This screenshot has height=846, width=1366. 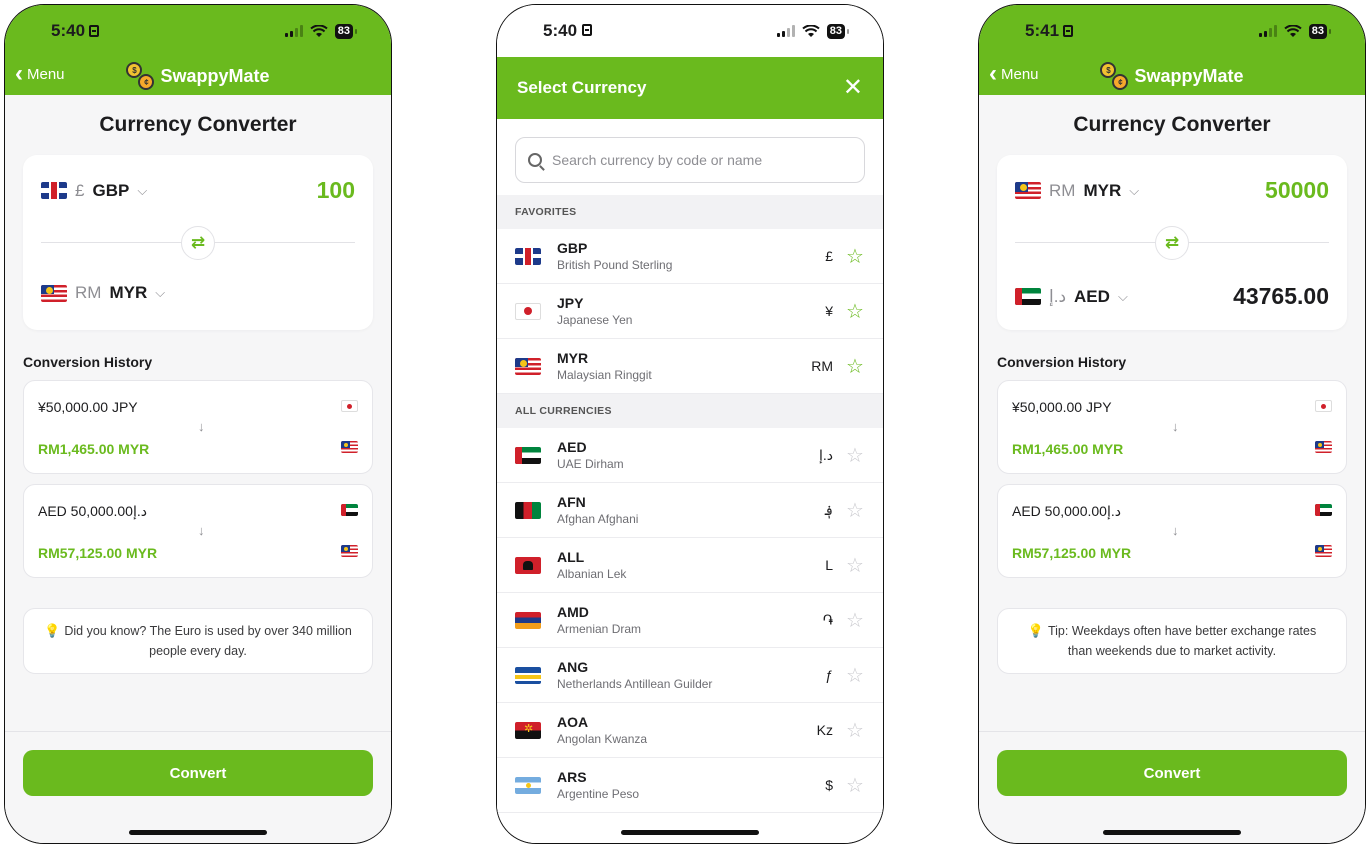 I want to click on currency-symbol: ¥, so click(x=829, y=311).